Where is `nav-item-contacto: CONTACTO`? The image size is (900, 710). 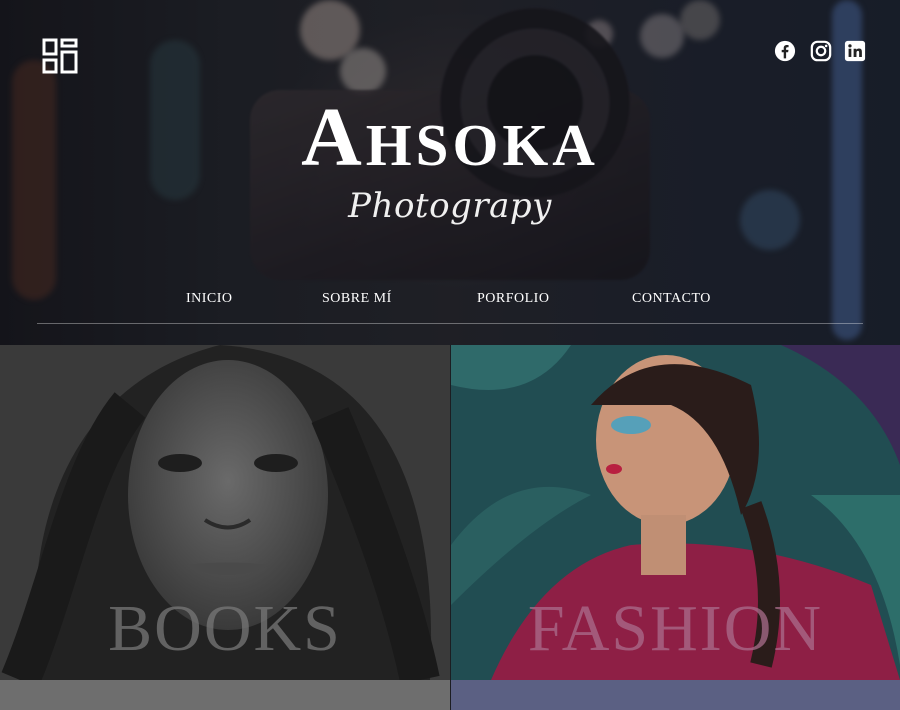 nav-item-contacto: CONTACTO is located at coordinates (671, 299).